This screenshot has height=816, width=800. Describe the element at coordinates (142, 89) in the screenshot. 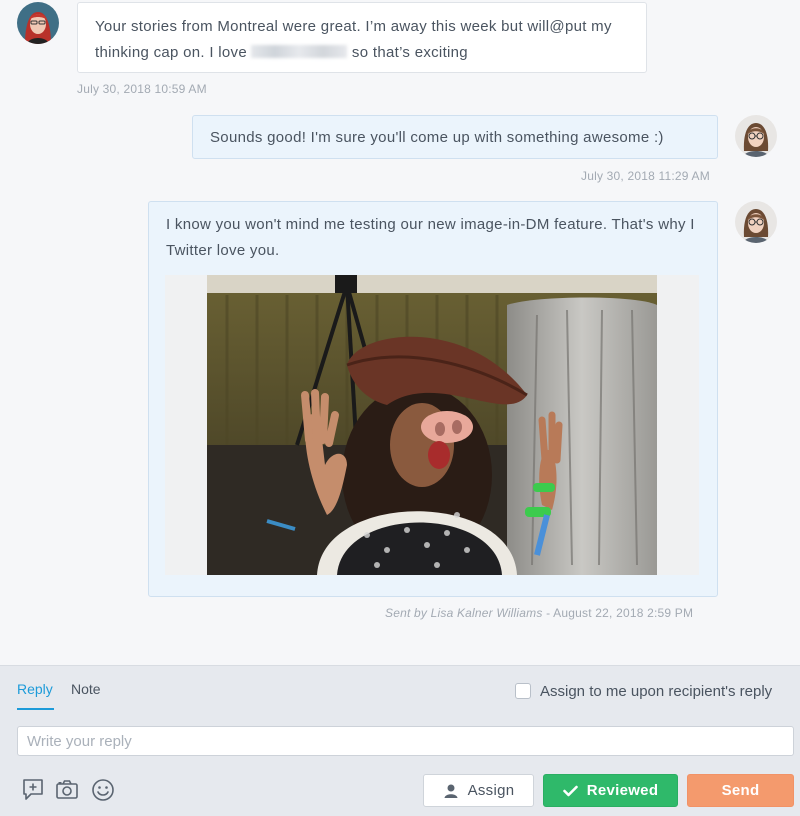

I see `message-timestamp: July 30, 2018 10:59 AM` at that location.